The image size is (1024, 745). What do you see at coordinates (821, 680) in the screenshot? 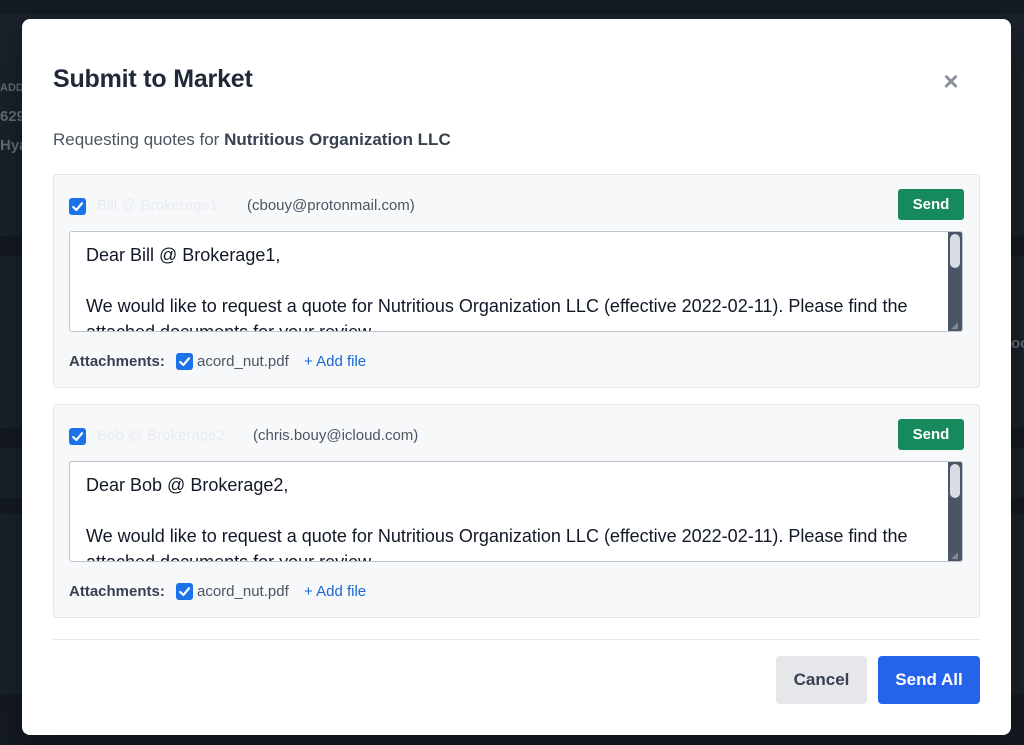
I see `cancel-button: Cancel` at bounding box center [821, 680].